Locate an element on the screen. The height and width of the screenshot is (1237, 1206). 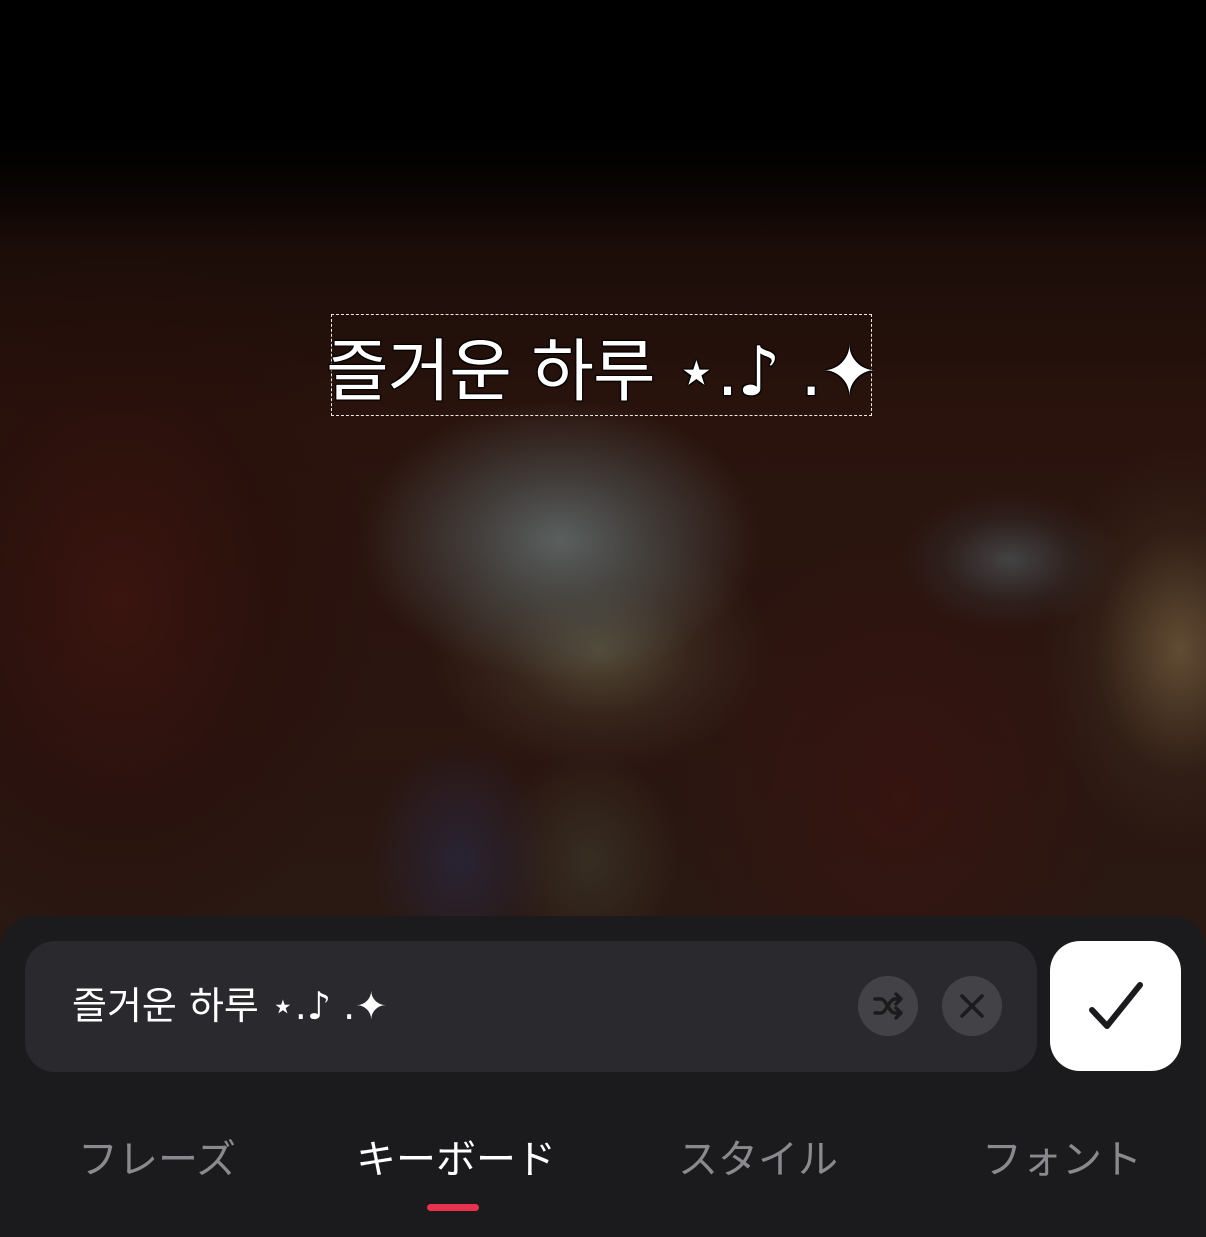
close-icon is located at coordinates (972, 1006).